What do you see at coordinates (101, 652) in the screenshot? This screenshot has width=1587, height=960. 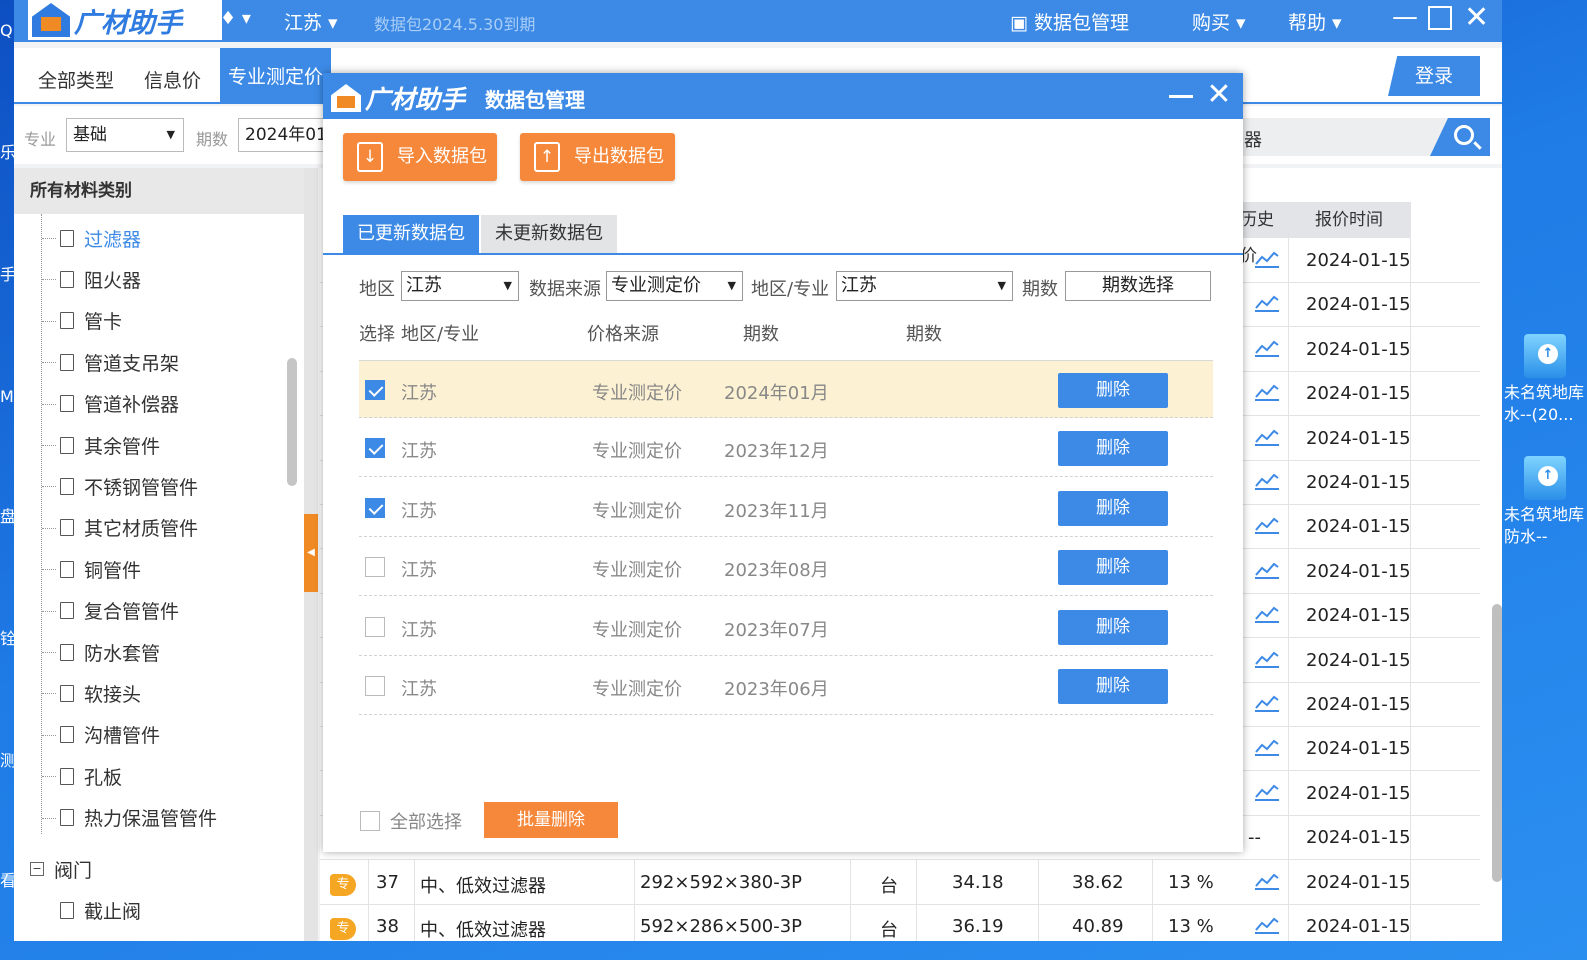 I see `category-item: 防水套管` at bounding box center [101, 652].